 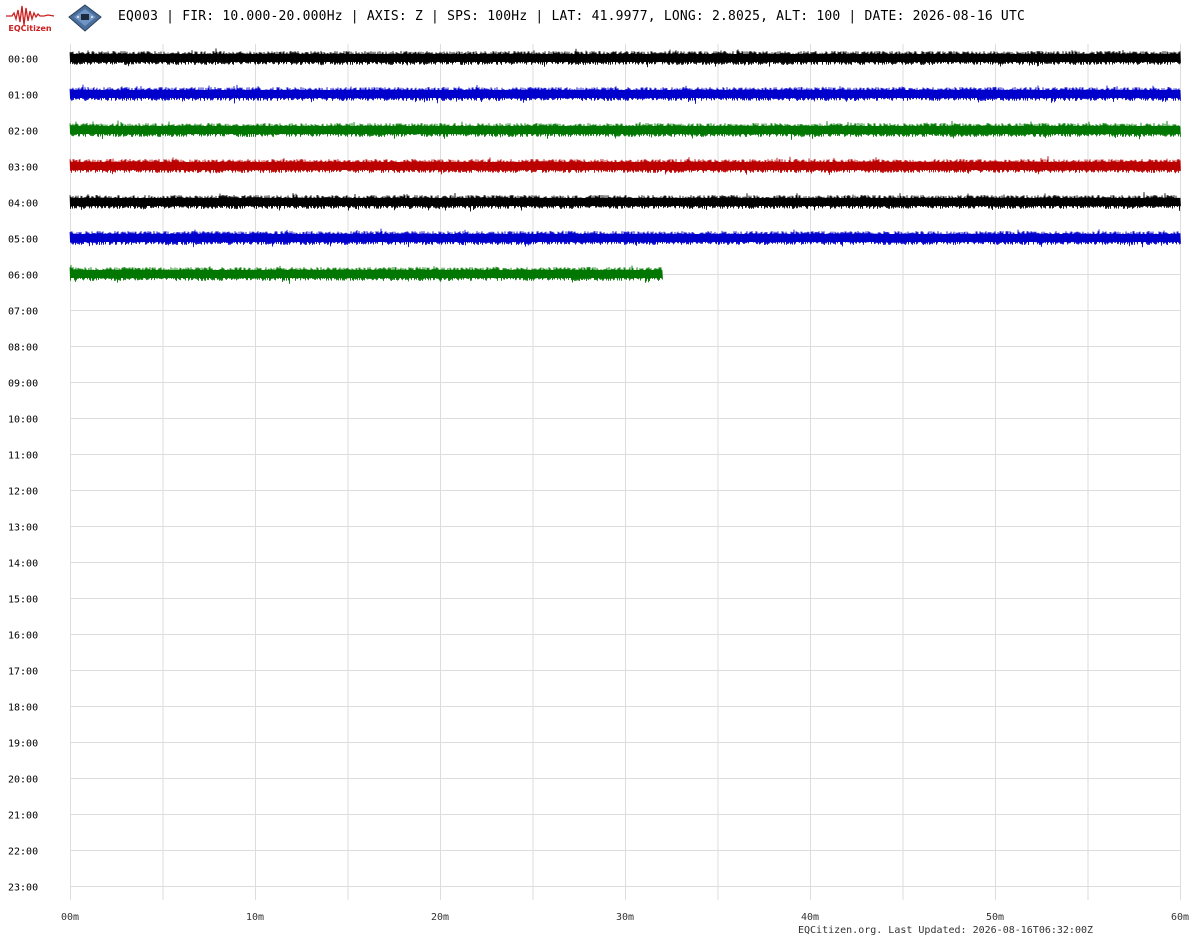 I want to click on y-tick-label: 08:00, so click(x=23, y=348).